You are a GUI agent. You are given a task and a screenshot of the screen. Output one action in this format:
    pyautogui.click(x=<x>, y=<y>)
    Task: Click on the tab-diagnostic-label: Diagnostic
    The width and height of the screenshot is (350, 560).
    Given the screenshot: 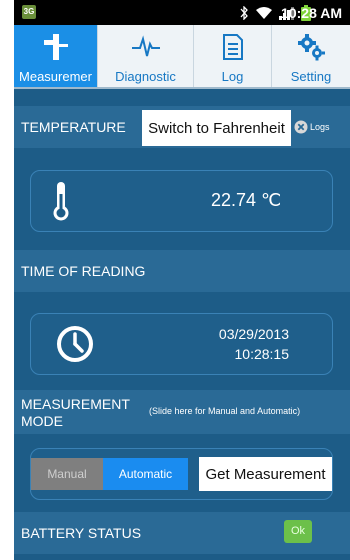 What is the action you would take?
    pyautogui.click(x=145, y=76)
    